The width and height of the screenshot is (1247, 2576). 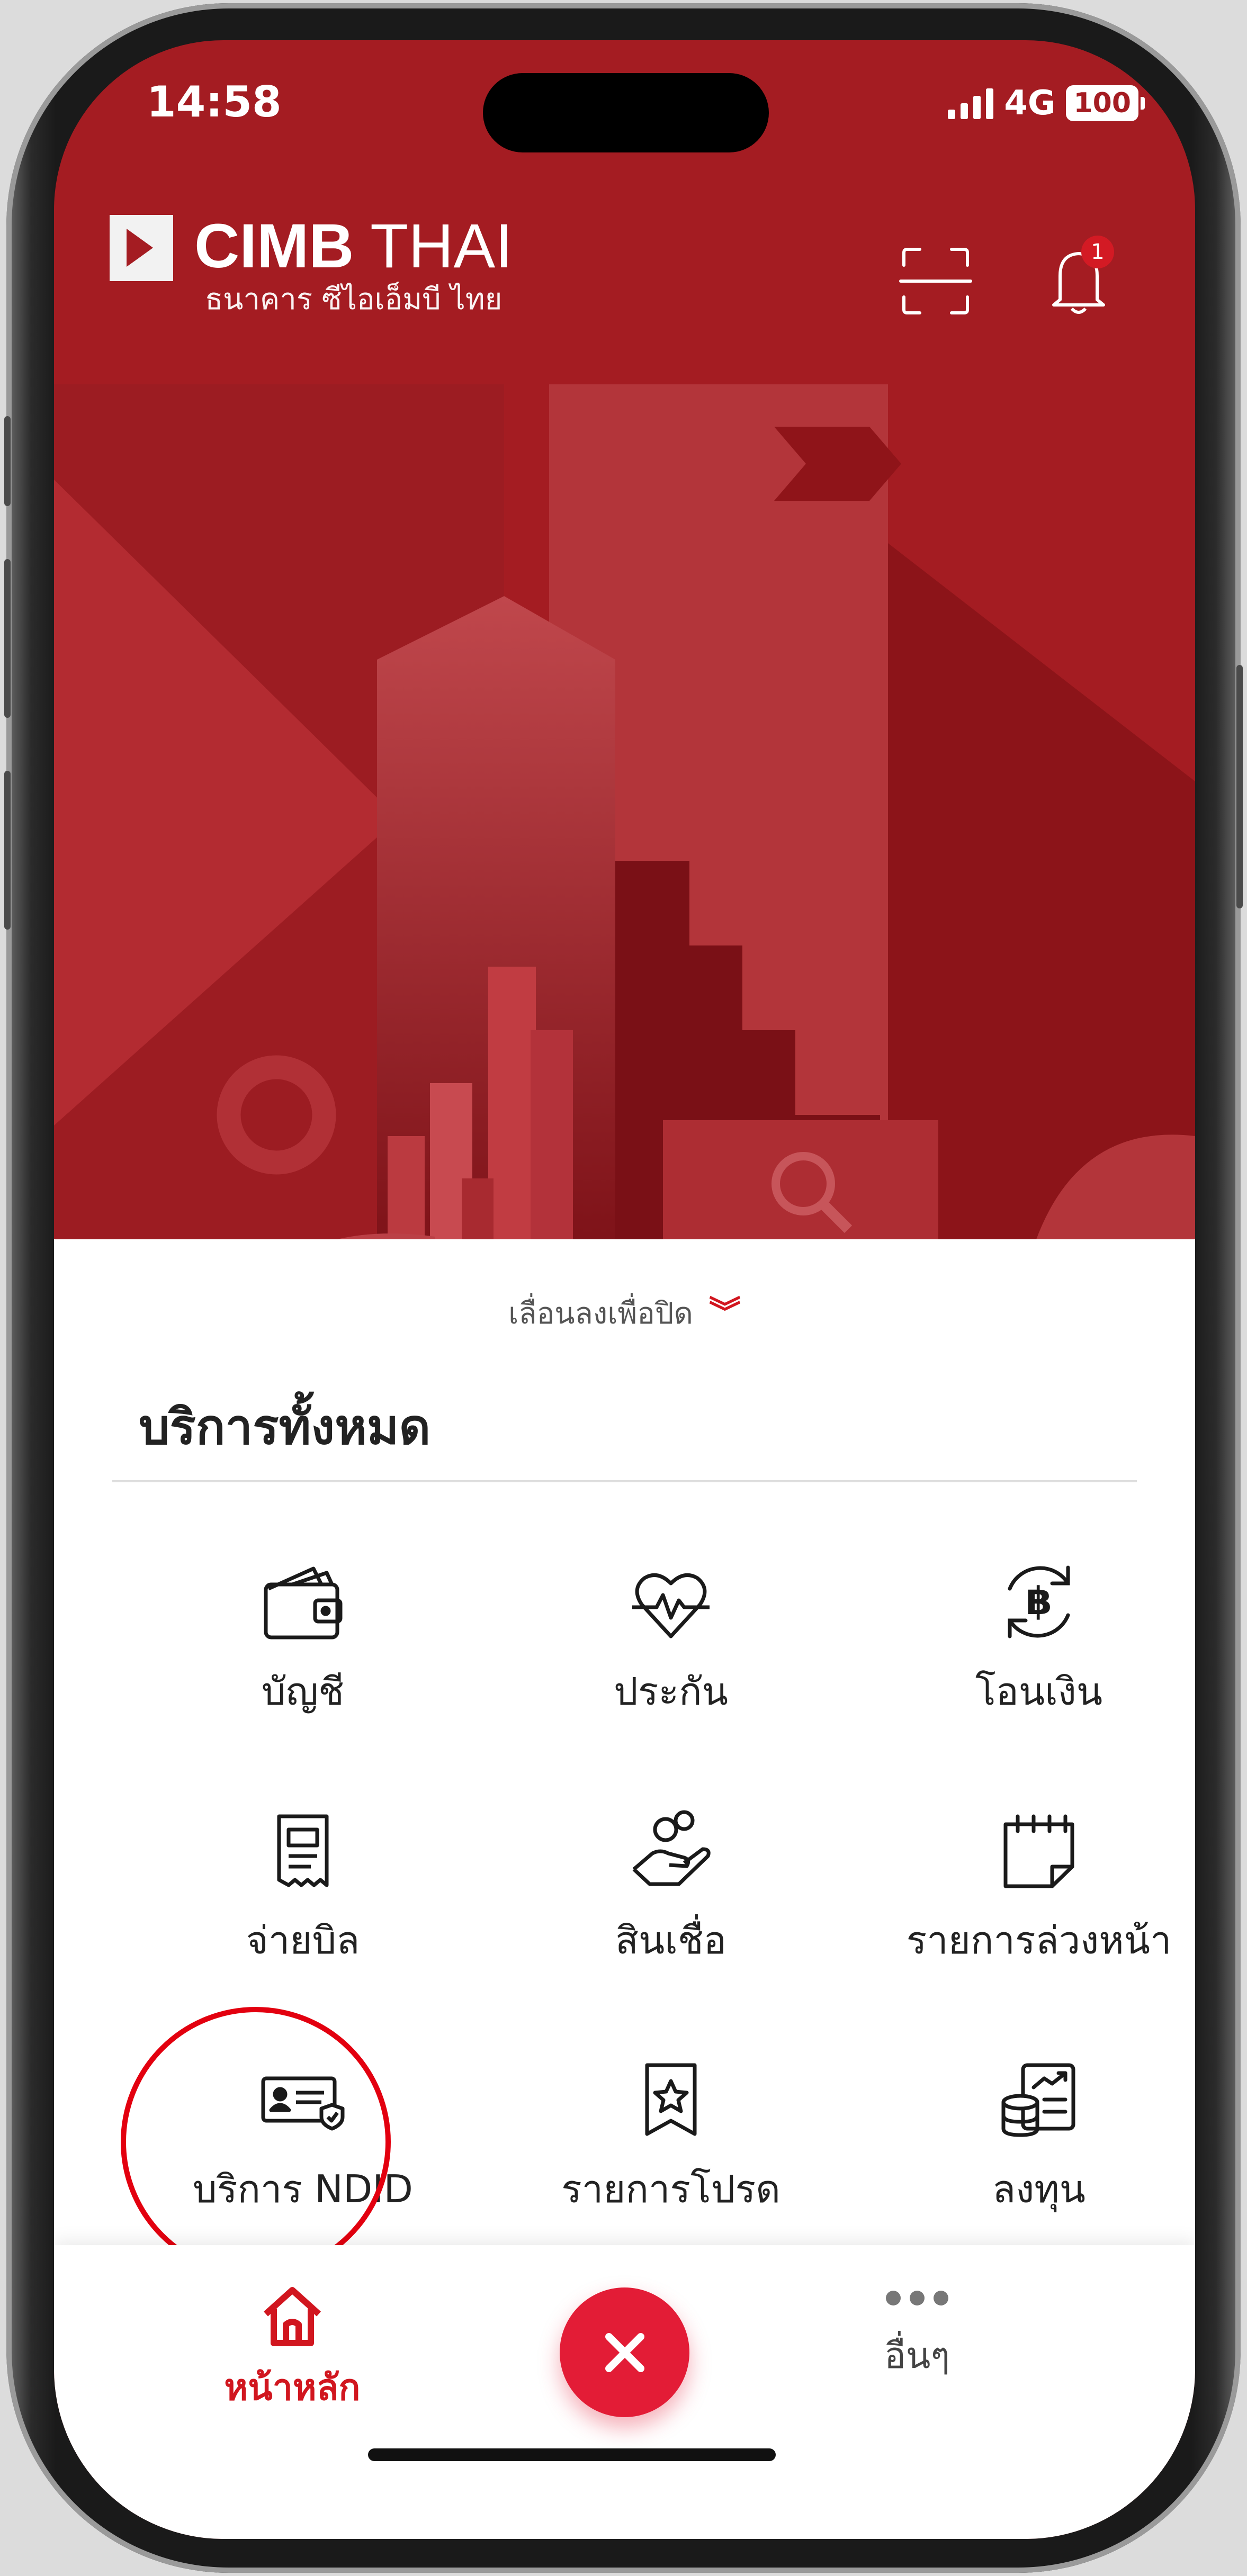 What do you see at coordinates (354, 299) in the screenshot?
I see `logo-subtitle: ธนาคาร ซีไอเอ็มบี ไทย` at bounding box center [354, 299].